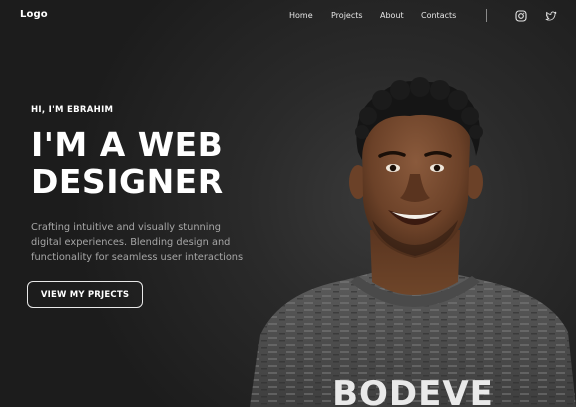 The image size is (576, 407). I want to click on view-projects-button: VIEW MY PRJECTS, so click(85, 294).